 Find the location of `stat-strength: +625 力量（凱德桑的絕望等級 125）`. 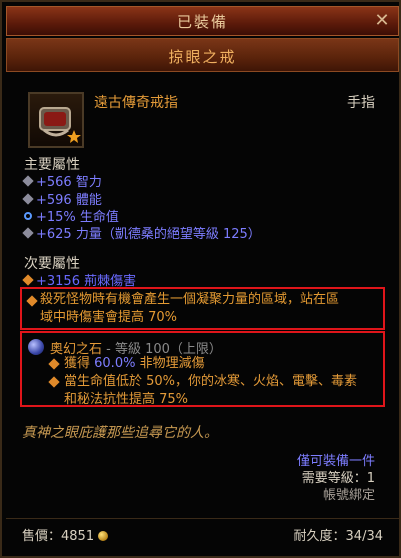

stat-strength: +625 力量（凱德桑的絕望等級 125） is located at coordinates (141, 232).